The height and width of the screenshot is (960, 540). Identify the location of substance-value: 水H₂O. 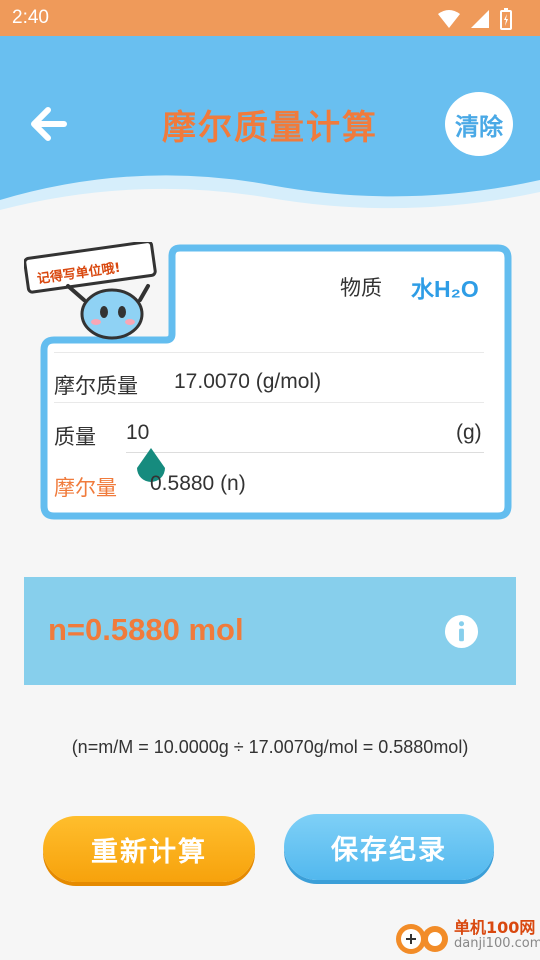
(445, 287).